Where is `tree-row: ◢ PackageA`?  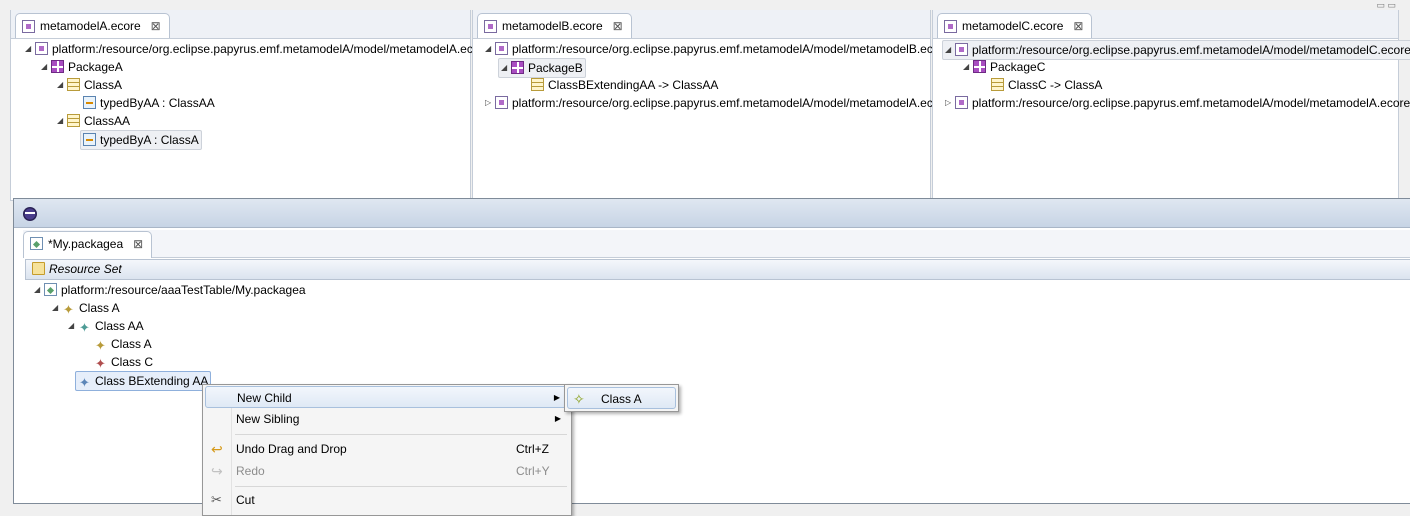
tree-row: ◢ PackageA is located at coordinates (82, 67).